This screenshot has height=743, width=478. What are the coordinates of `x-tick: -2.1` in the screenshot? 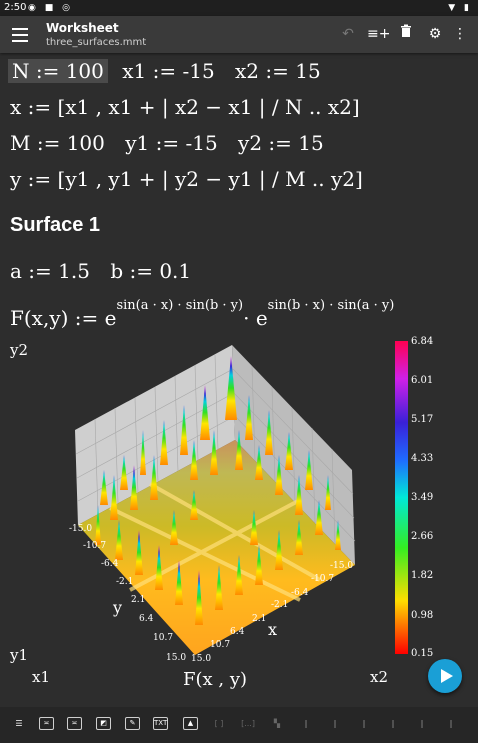 It's located at (280, 605).